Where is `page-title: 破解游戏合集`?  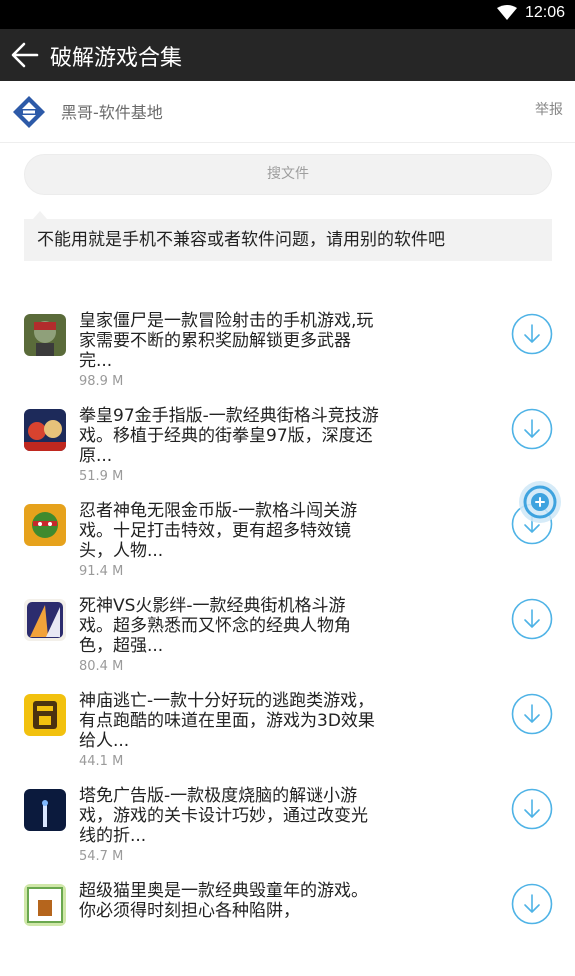
page-title: 破解游戏合集 is located at coordinates (116, 58).